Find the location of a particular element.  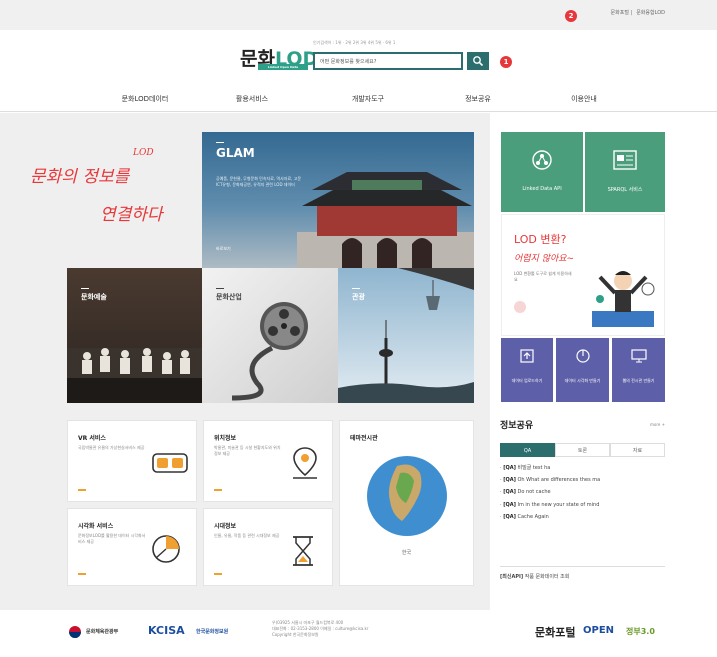

tab-qa: QA is located at coordinates (527, 450).